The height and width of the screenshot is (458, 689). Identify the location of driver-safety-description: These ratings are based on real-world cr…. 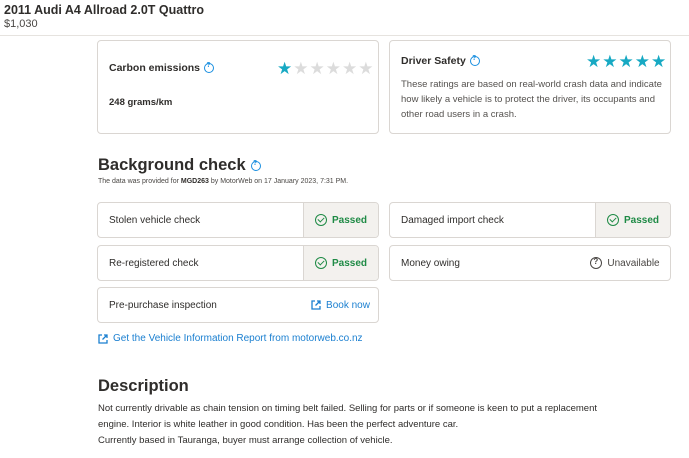
(531, 99).